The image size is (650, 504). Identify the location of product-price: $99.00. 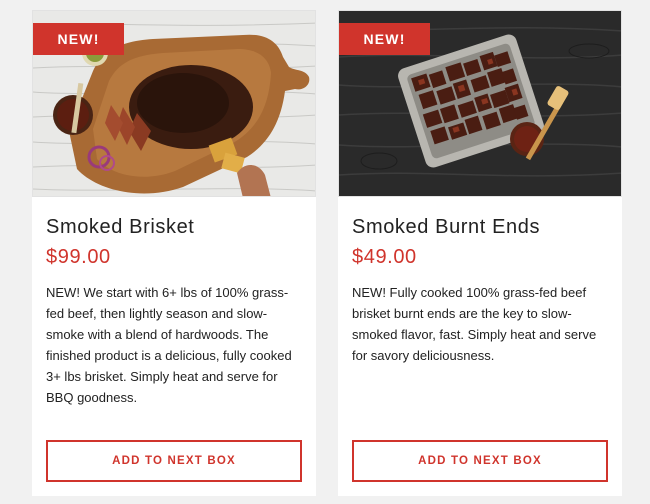
(78, 257).